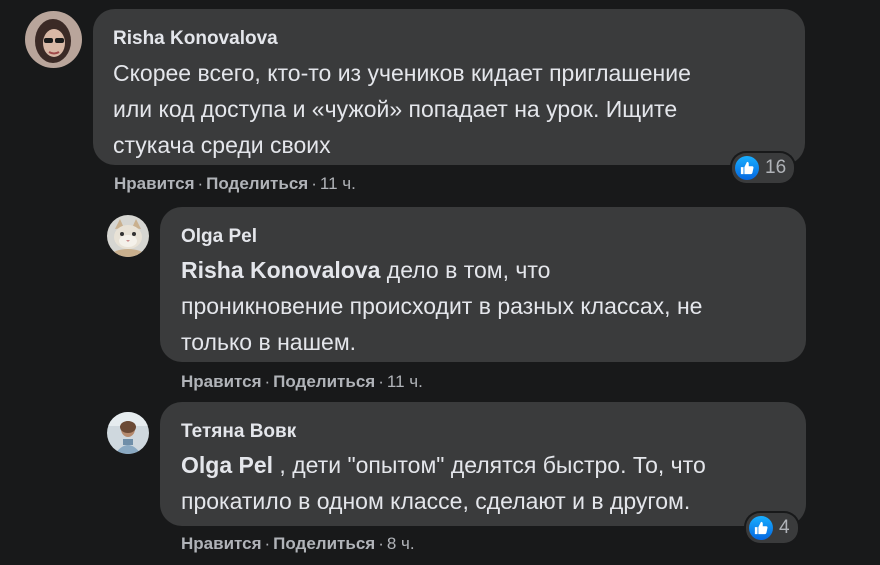 Image resolution: width=880 pixels, height=565 pixels. I want to click on comment-author: Тетяна Вовк, so click(483, 432).